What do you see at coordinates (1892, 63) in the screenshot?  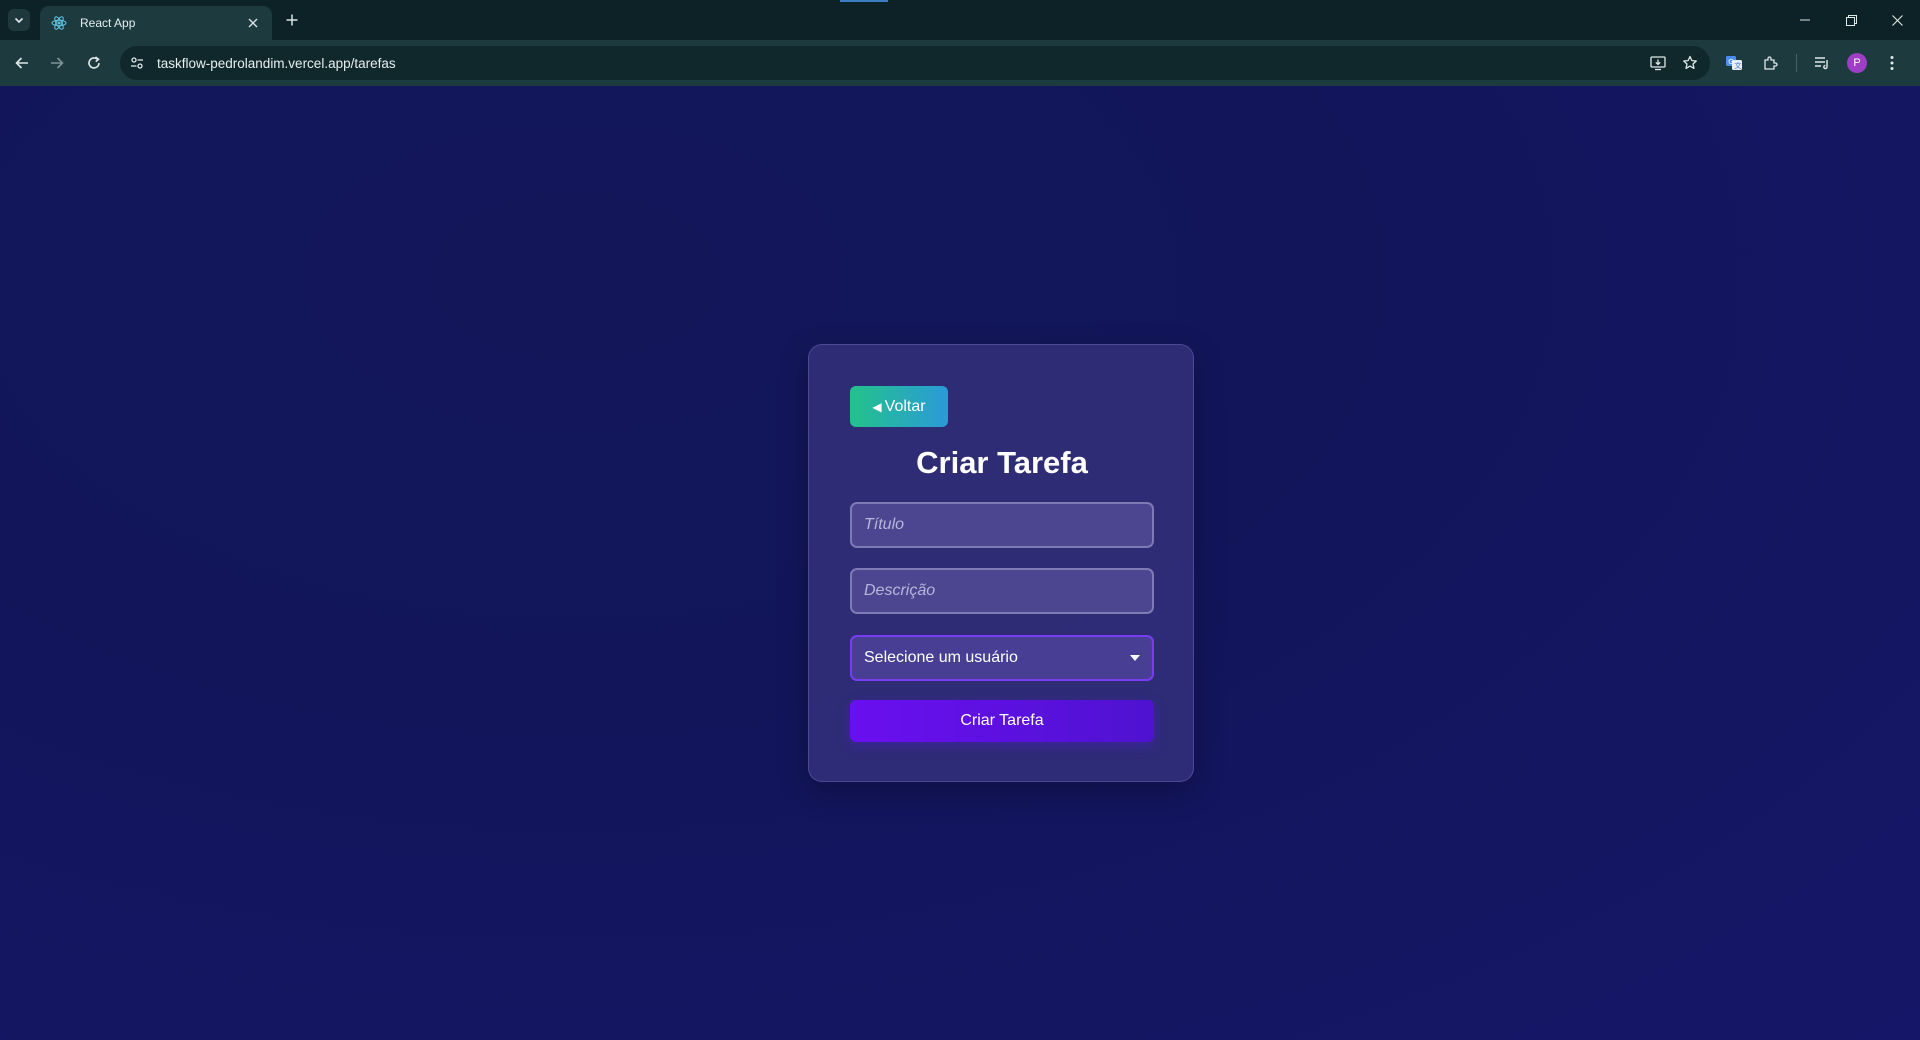 I see `kebab-menu-icon` at bounding box center [1892, 63].